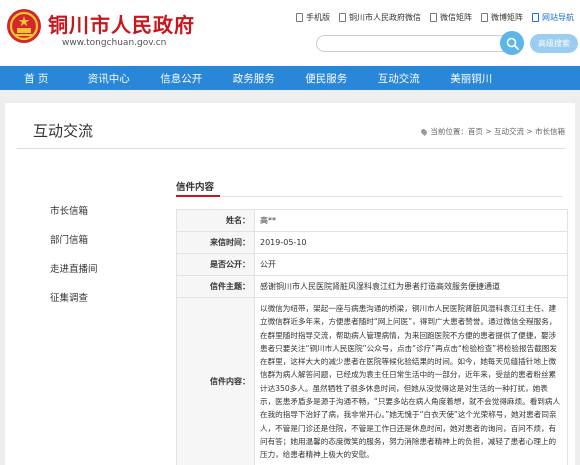  I want to click on wechat-matrix-icon, so click(433, 17).